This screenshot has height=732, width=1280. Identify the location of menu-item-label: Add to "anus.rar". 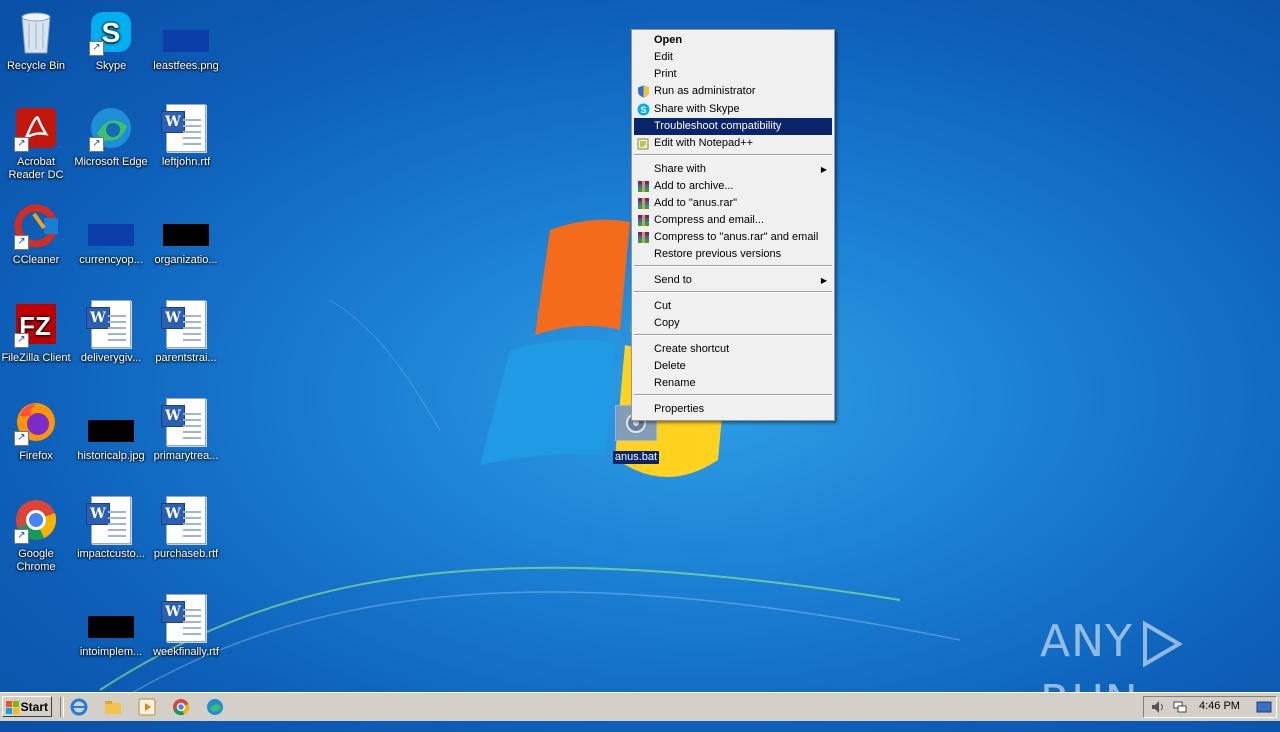
(696, 203).